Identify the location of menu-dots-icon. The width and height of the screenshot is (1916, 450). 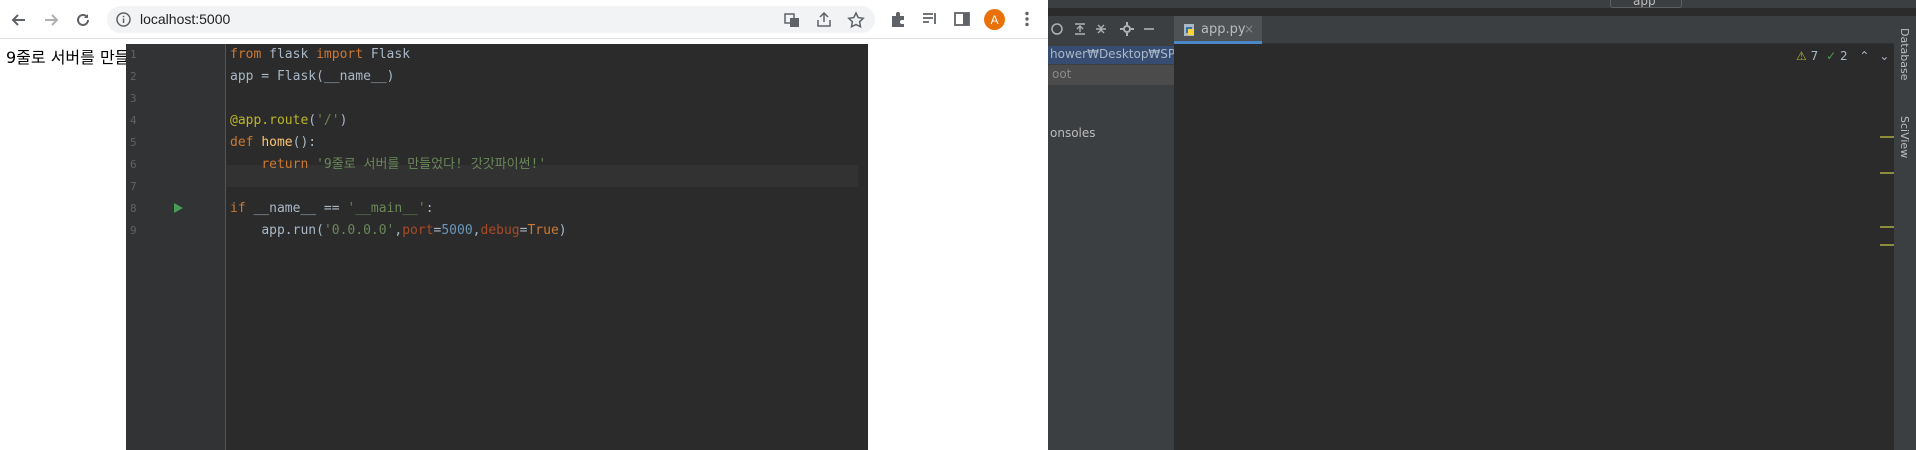
(1027, 19).